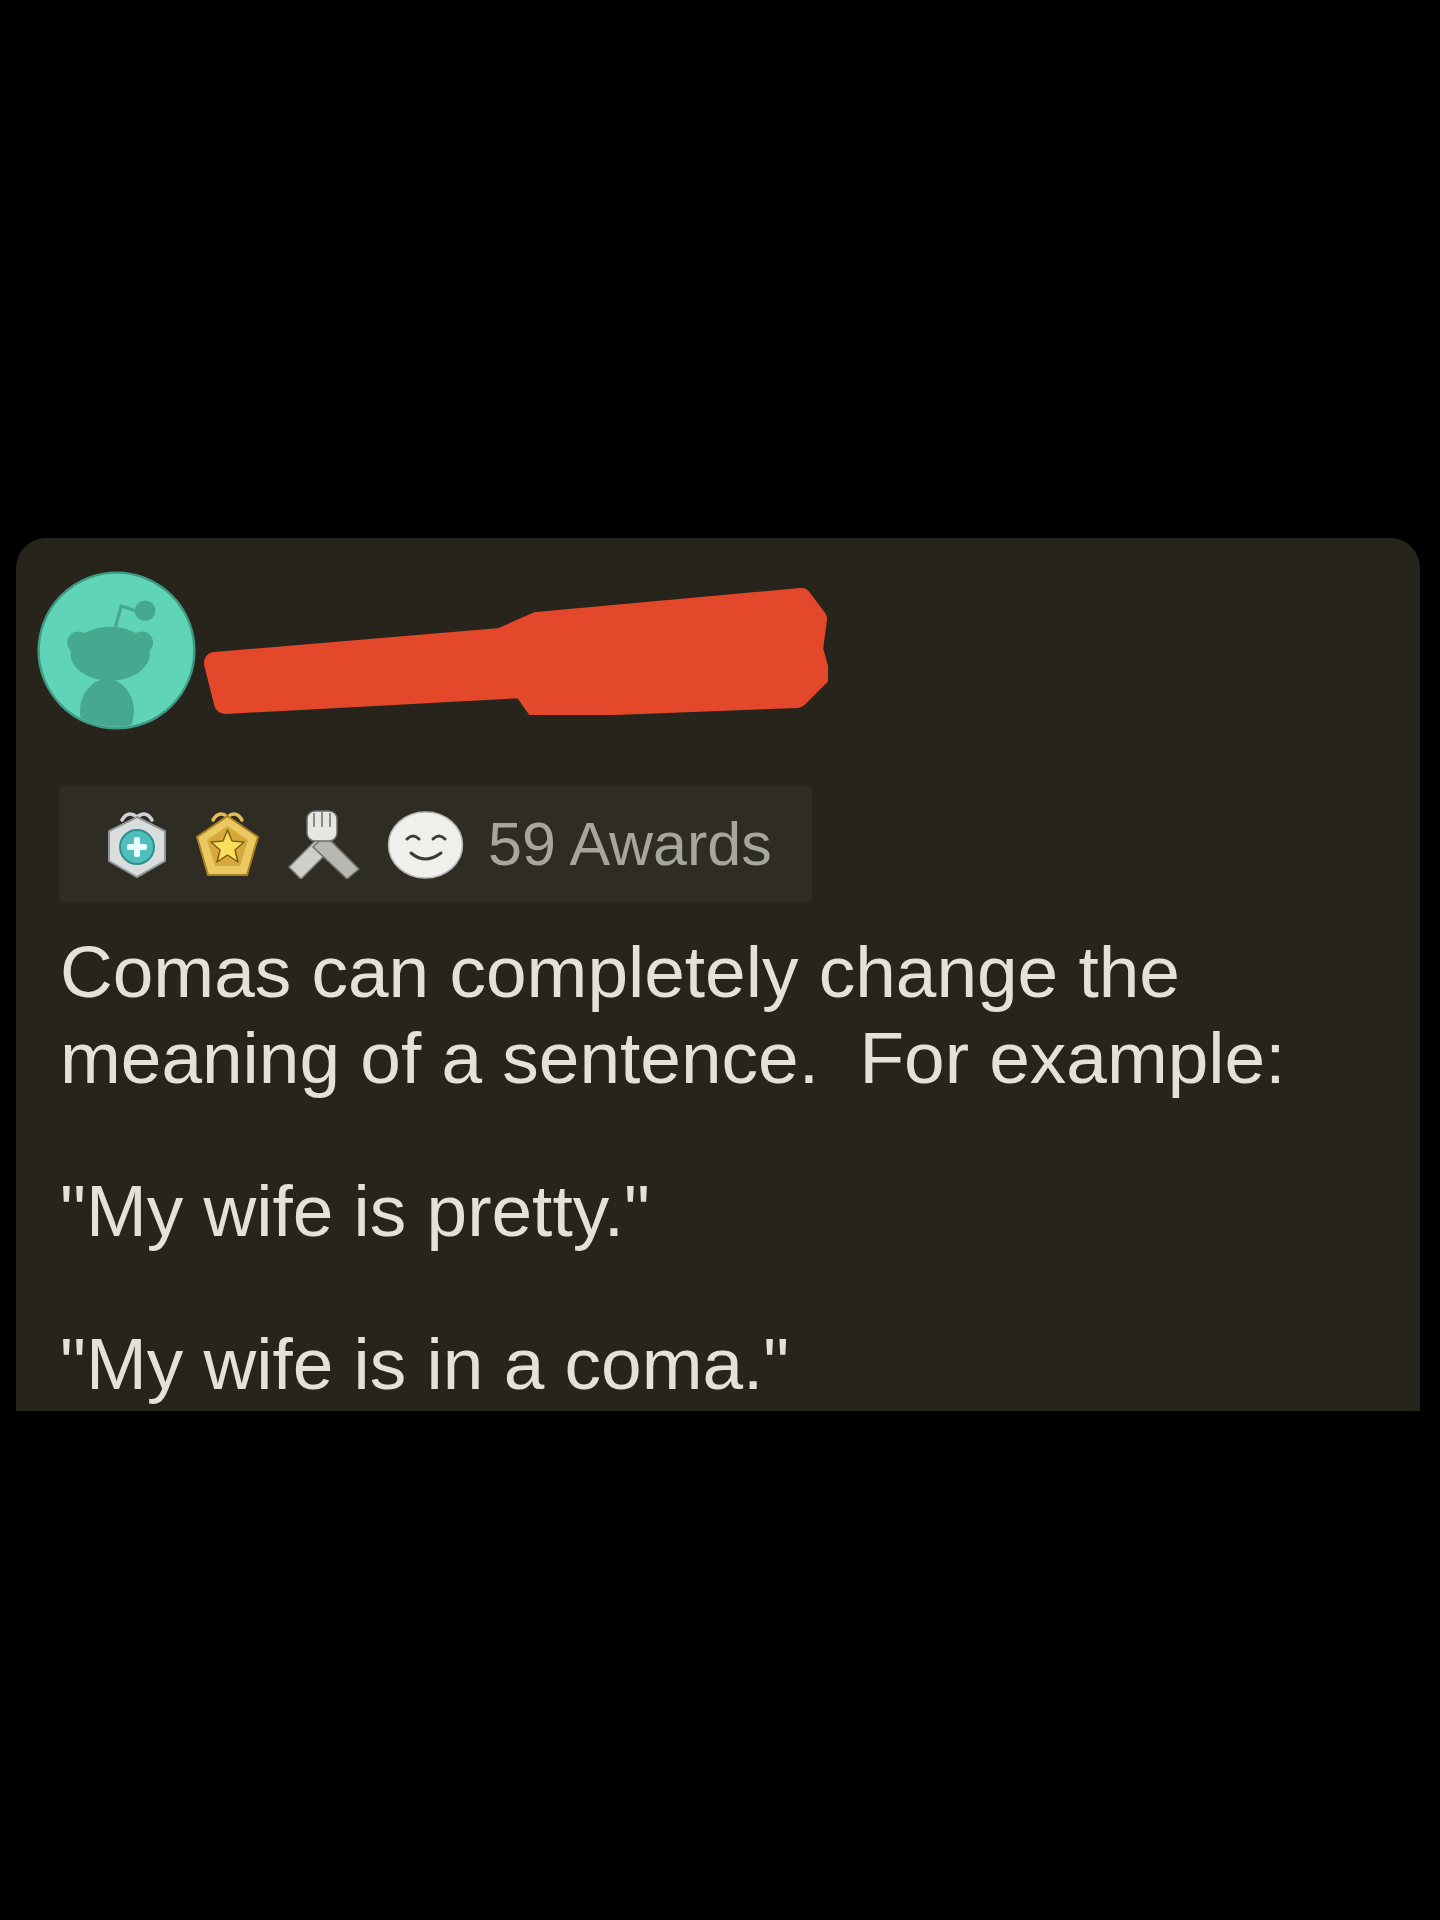 The width and height of the screenshot is (1440, 1920). I want to click on clasped-hands-icon, so click(324, 844).